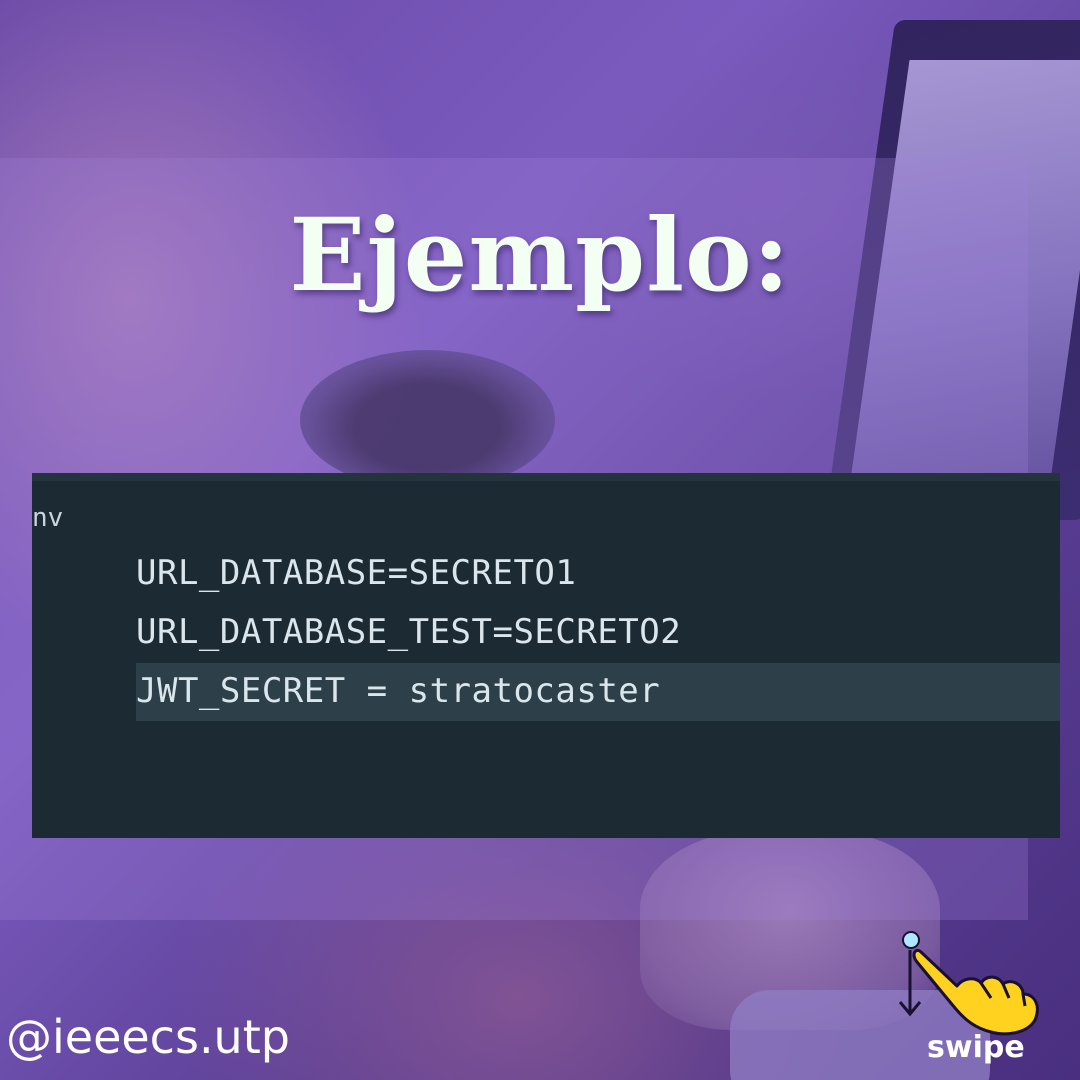 The width and height of the screenshot is (1080, 1080). Describe the element at coordinates (398, 691) in the screenshot. I see `code-line-3: JWT_SECRET = stratocaster` at that location.